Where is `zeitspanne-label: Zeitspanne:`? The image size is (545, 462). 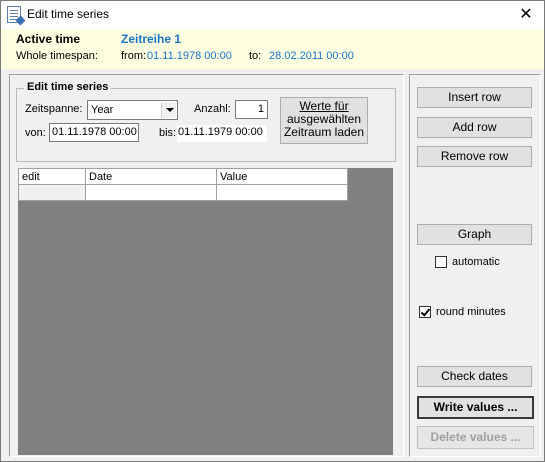
zeitspanne-label: Zeitspanne: is located at coordinates (54, 109).